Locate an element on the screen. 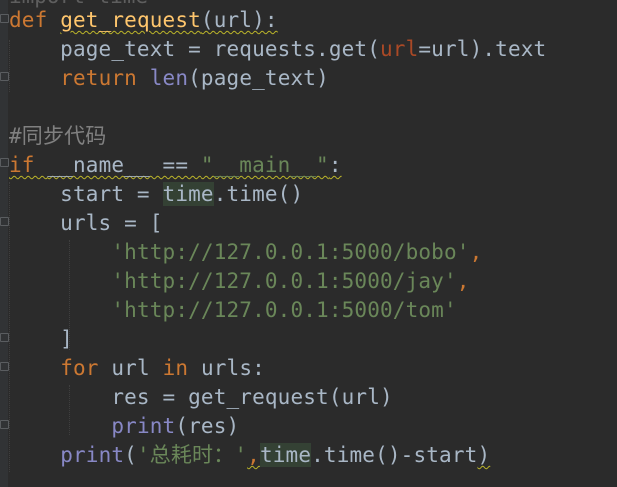 Image resolution: width=617 pixels, height=487 pixels. code-line-3: return len(page_text) is located at coordinates (169, 78).